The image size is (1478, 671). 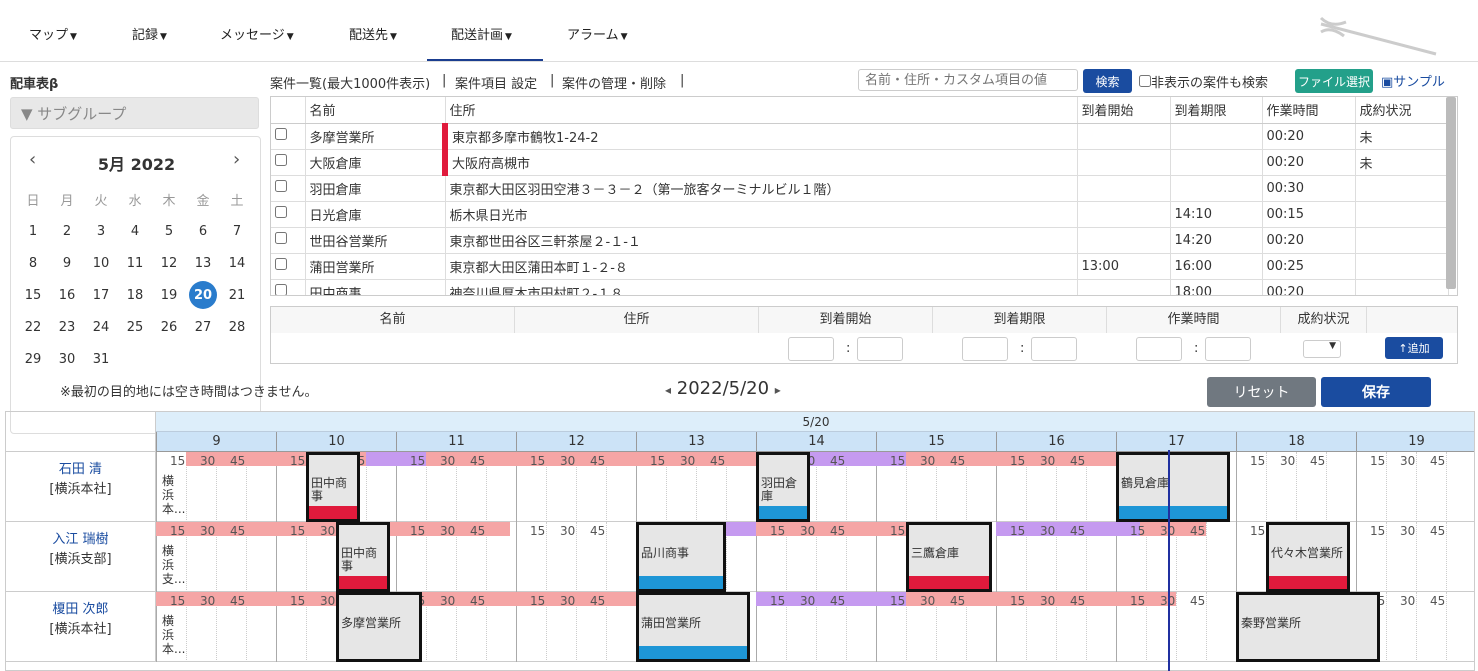 What do you see at coordinates (135, 231) in the screenshot?
I see `calendar-day: 4` at bounding box center [135, 231].